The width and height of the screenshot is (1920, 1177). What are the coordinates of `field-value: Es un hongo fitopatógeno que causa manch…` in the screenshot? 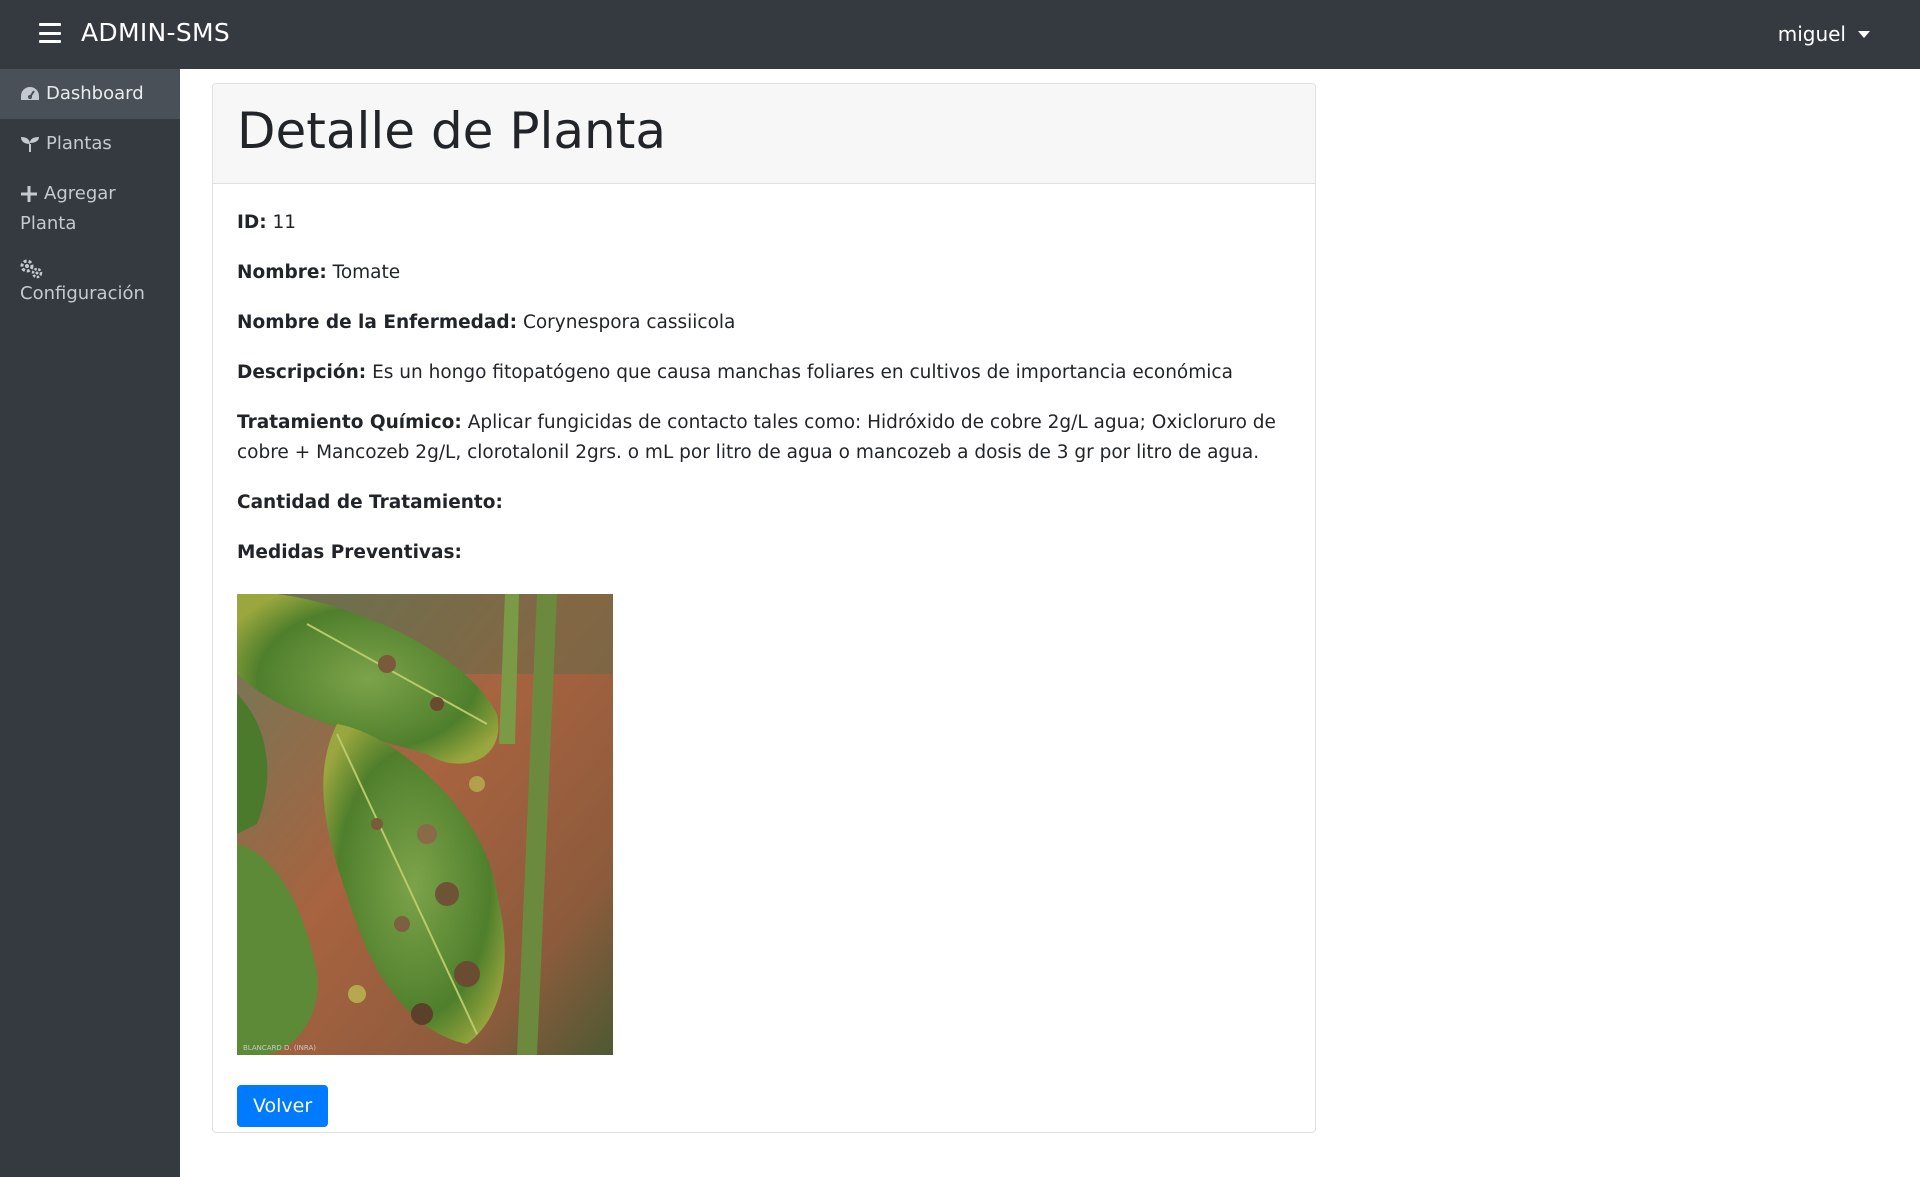 It's located at (802, 372).